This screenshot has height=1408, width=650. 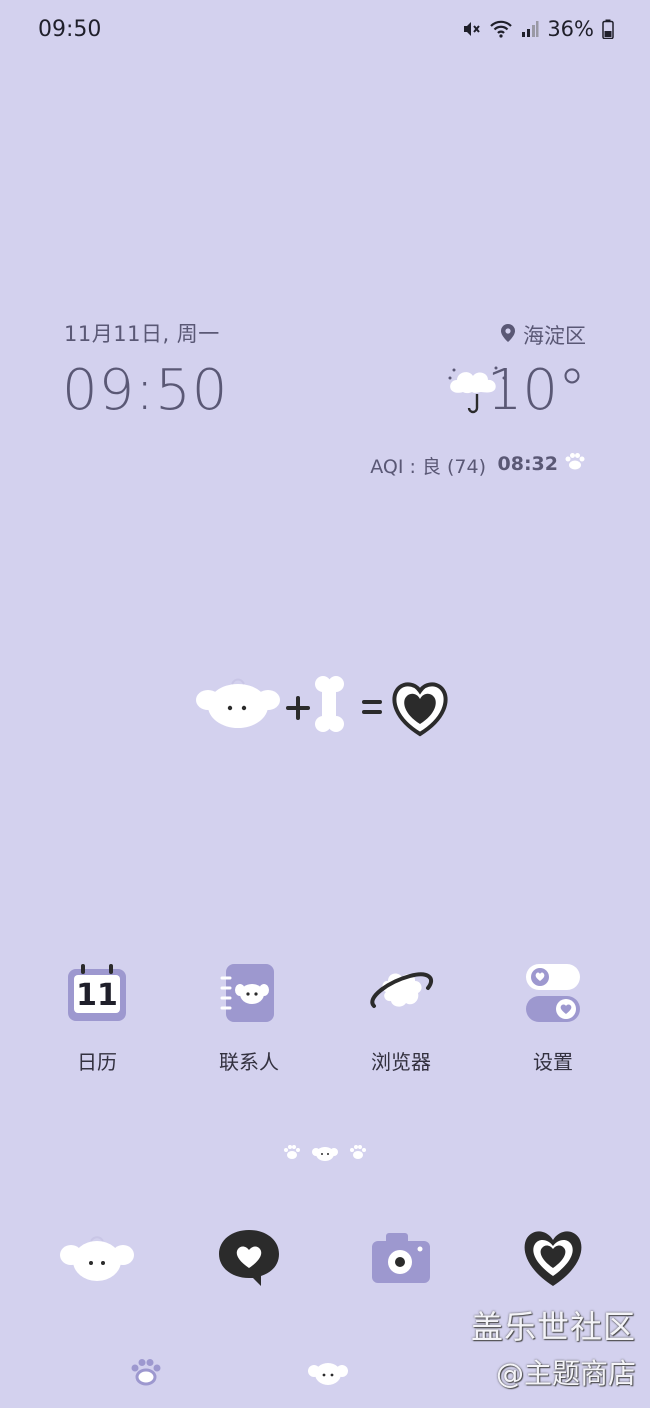 What do you see at coordinates (238, 703) in the screenshot?
I see `puppy-face-icon` at bounding box center [238, 703].